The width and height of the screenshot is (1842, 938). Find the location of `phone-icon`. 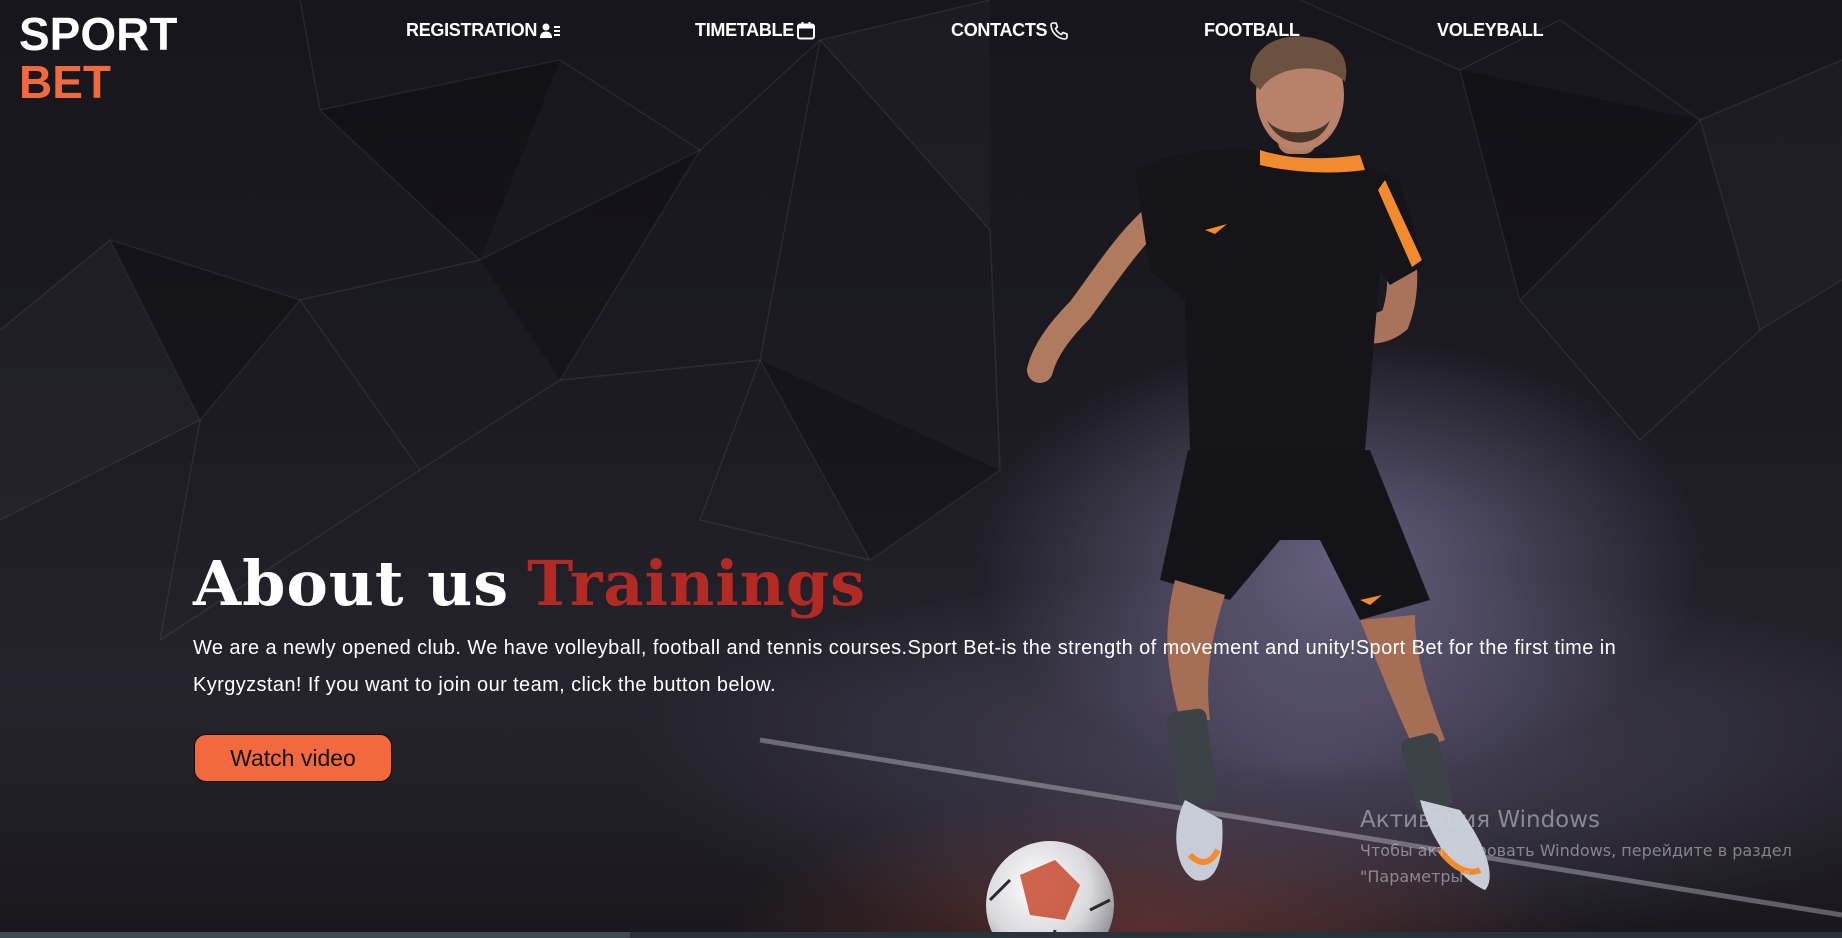

phone-icon is located at coordinates (1059, 30).